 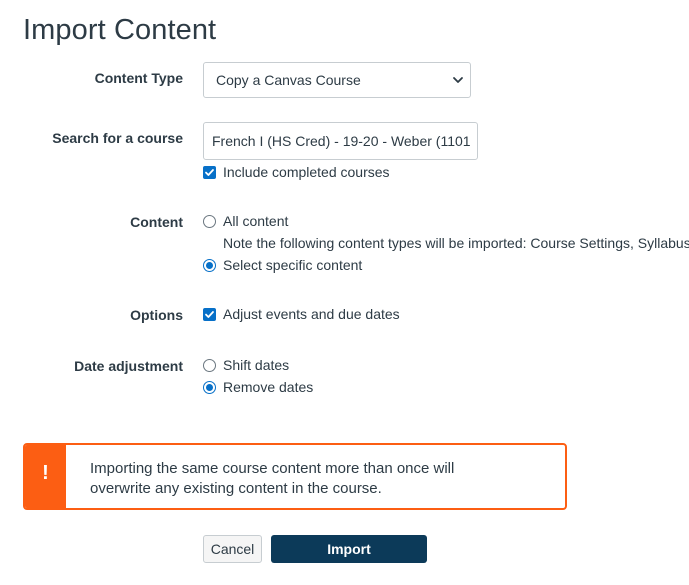 I want to click on remove-dates-radio, so click(x=209, y=387).